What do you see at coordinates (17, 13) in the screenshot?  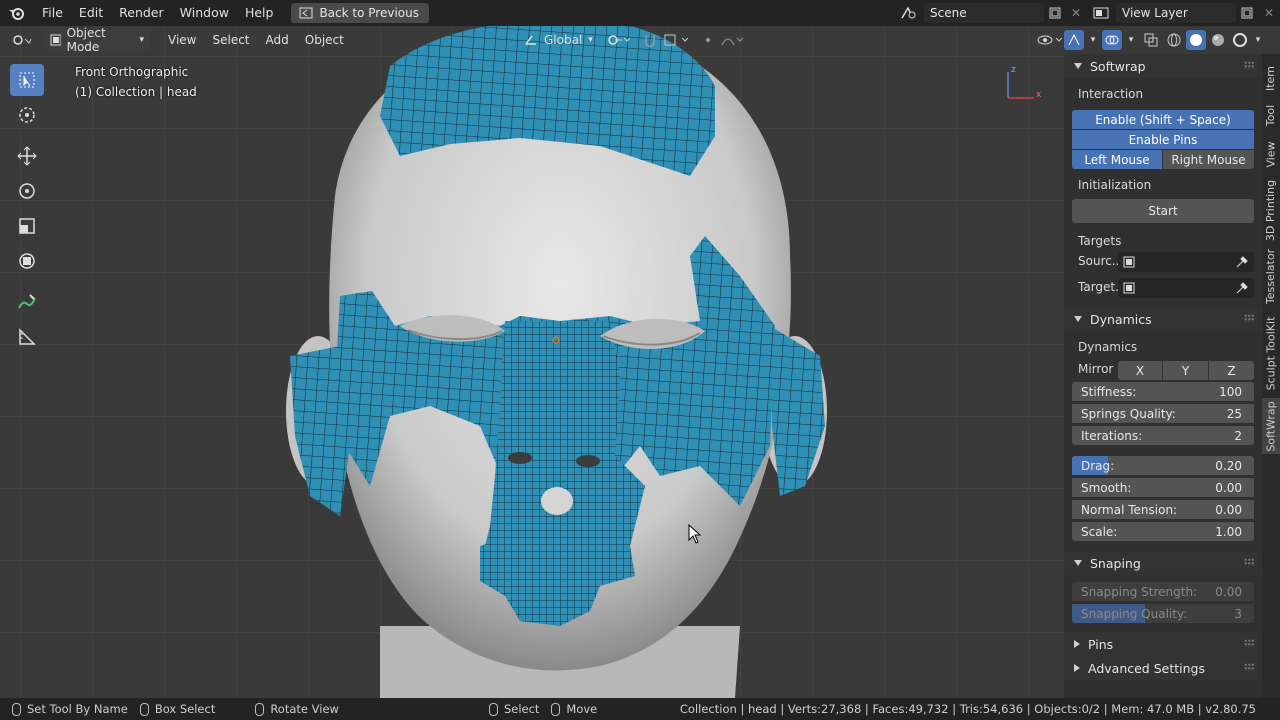 I see `blender-logo-icon` at bounding box center [17, 13].